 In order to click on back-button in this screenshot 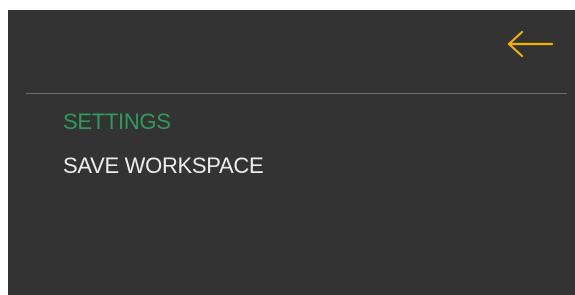, I will do `click(530, 44)`.